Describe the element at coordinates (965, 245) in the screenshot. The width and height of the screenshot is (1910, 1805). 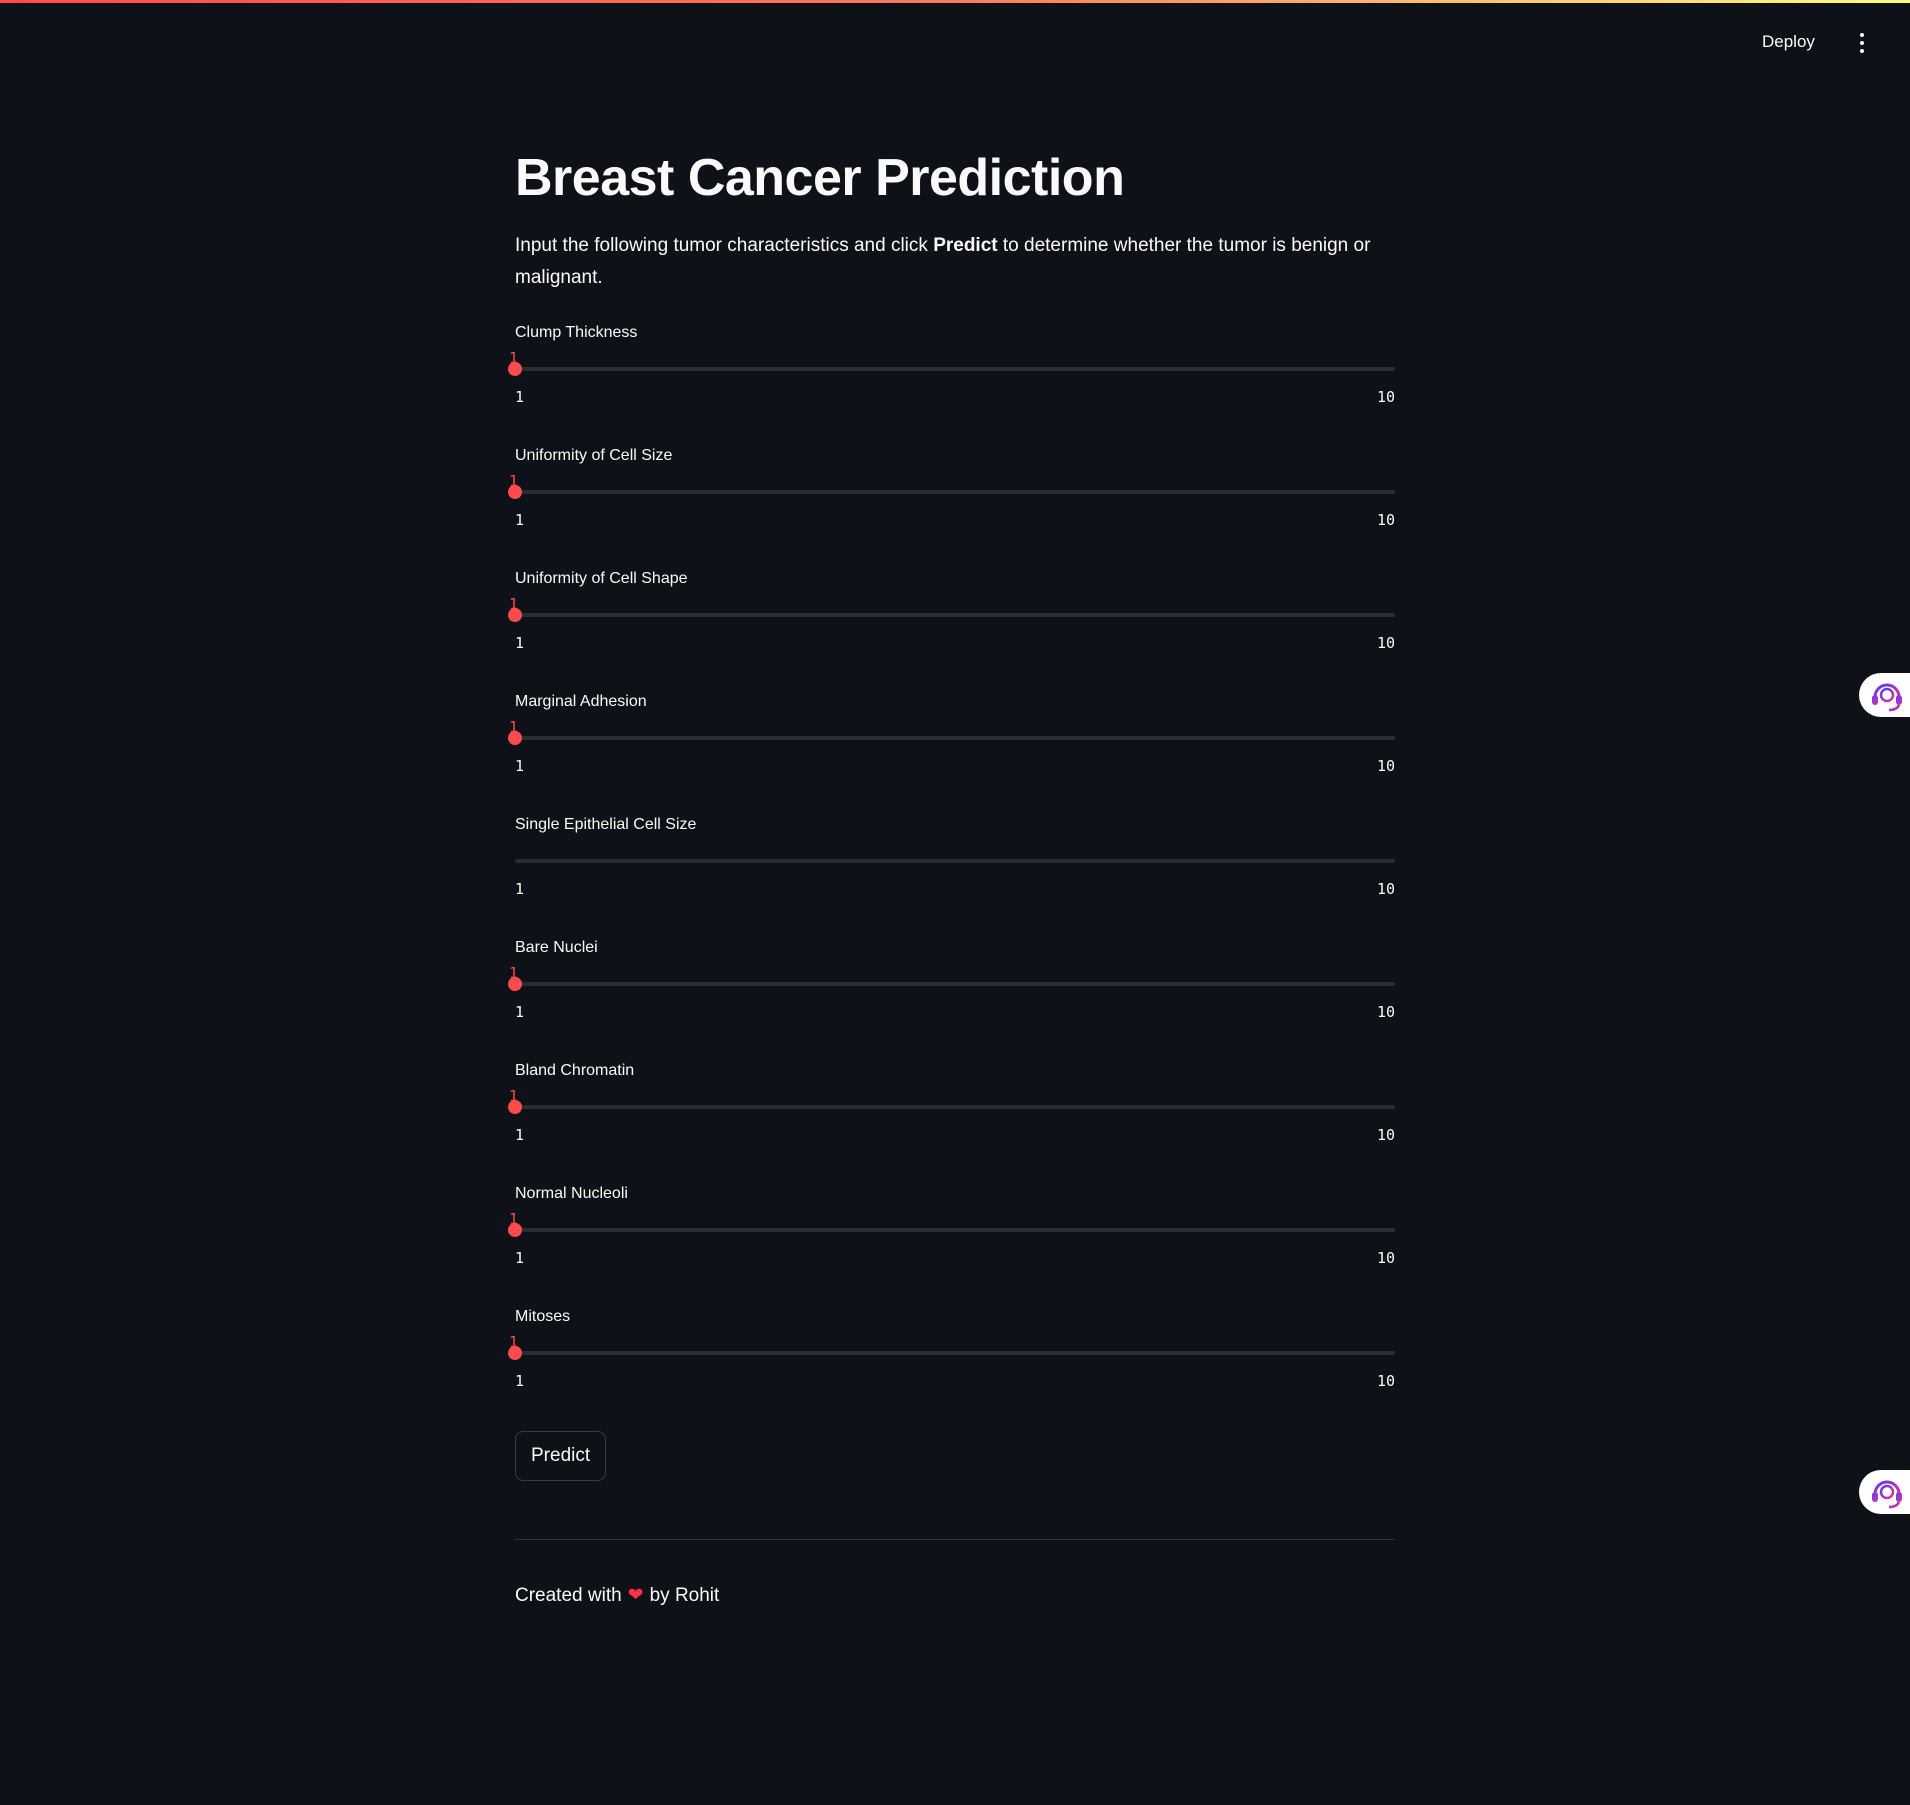
I see `intro-text-bold: Predict` at that location.